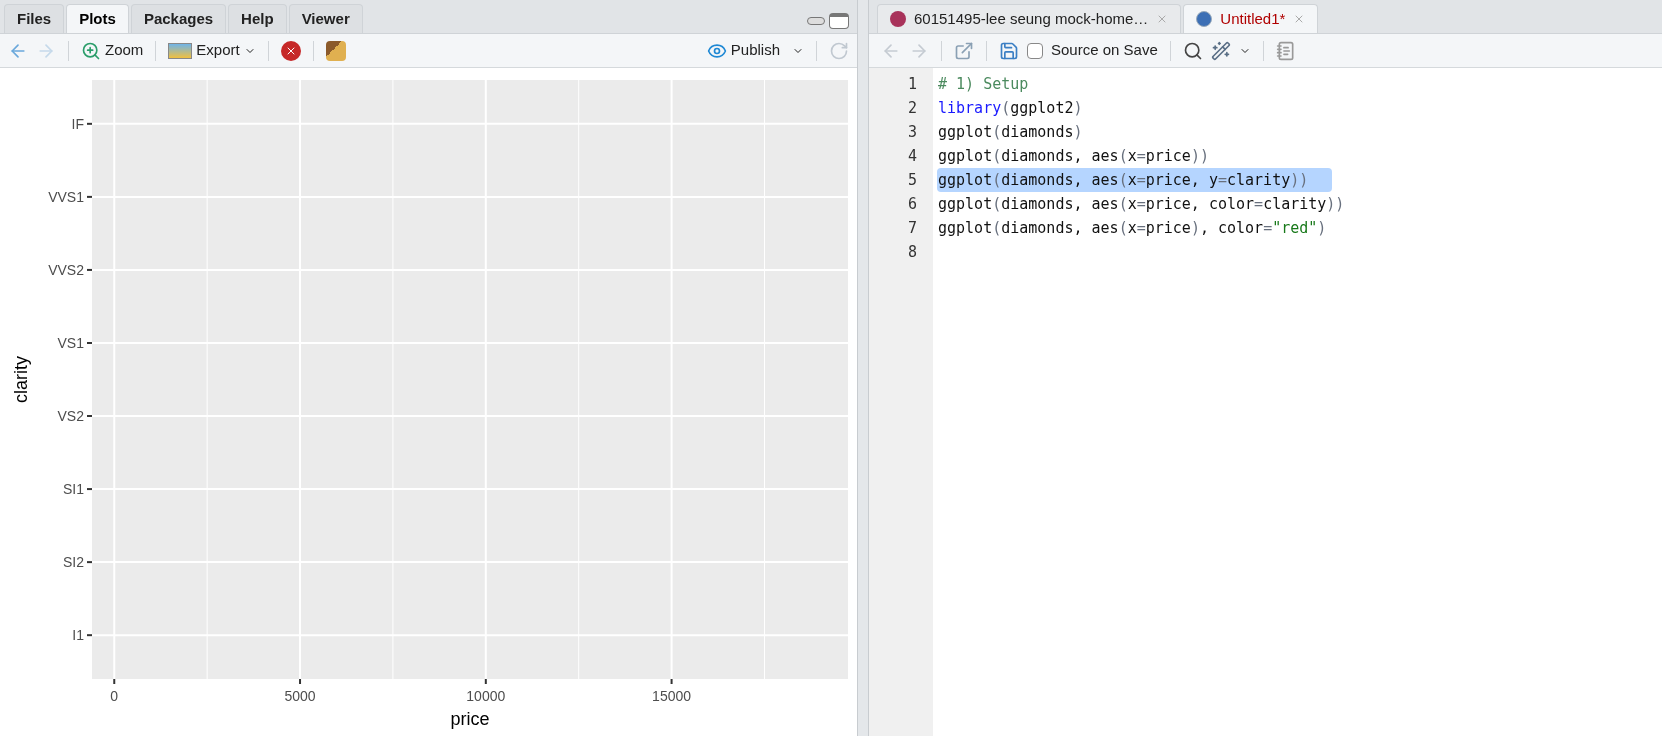 This screenshot has height=736, width=1662. What do you see at coordinates (1220, 50) in the screenshot?
I see `magic-wand-icon` at bounding box center [1220, 50].